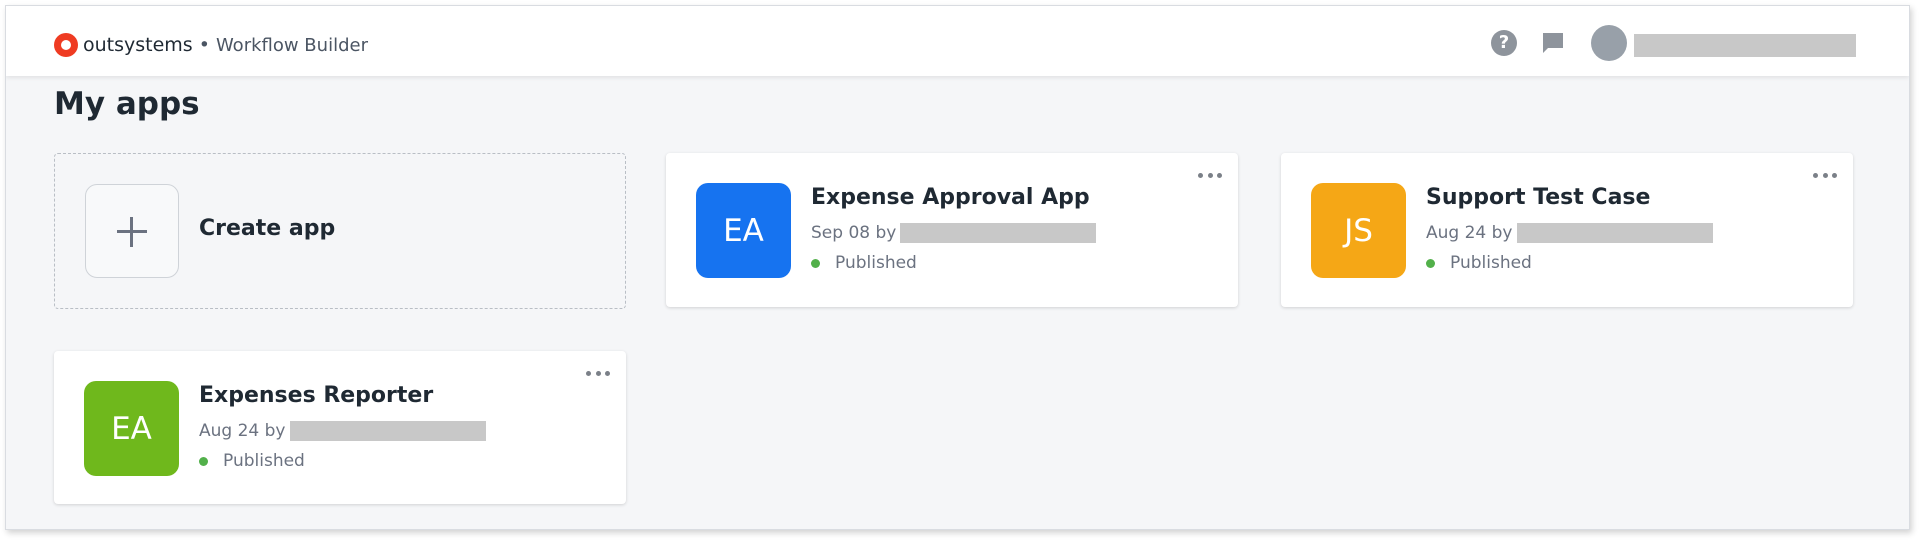 This screenshot has height=543, width=1921. Describe the element at coordinates (1504, 43) in the screenshot. I see `help-icon: ?` at that location.